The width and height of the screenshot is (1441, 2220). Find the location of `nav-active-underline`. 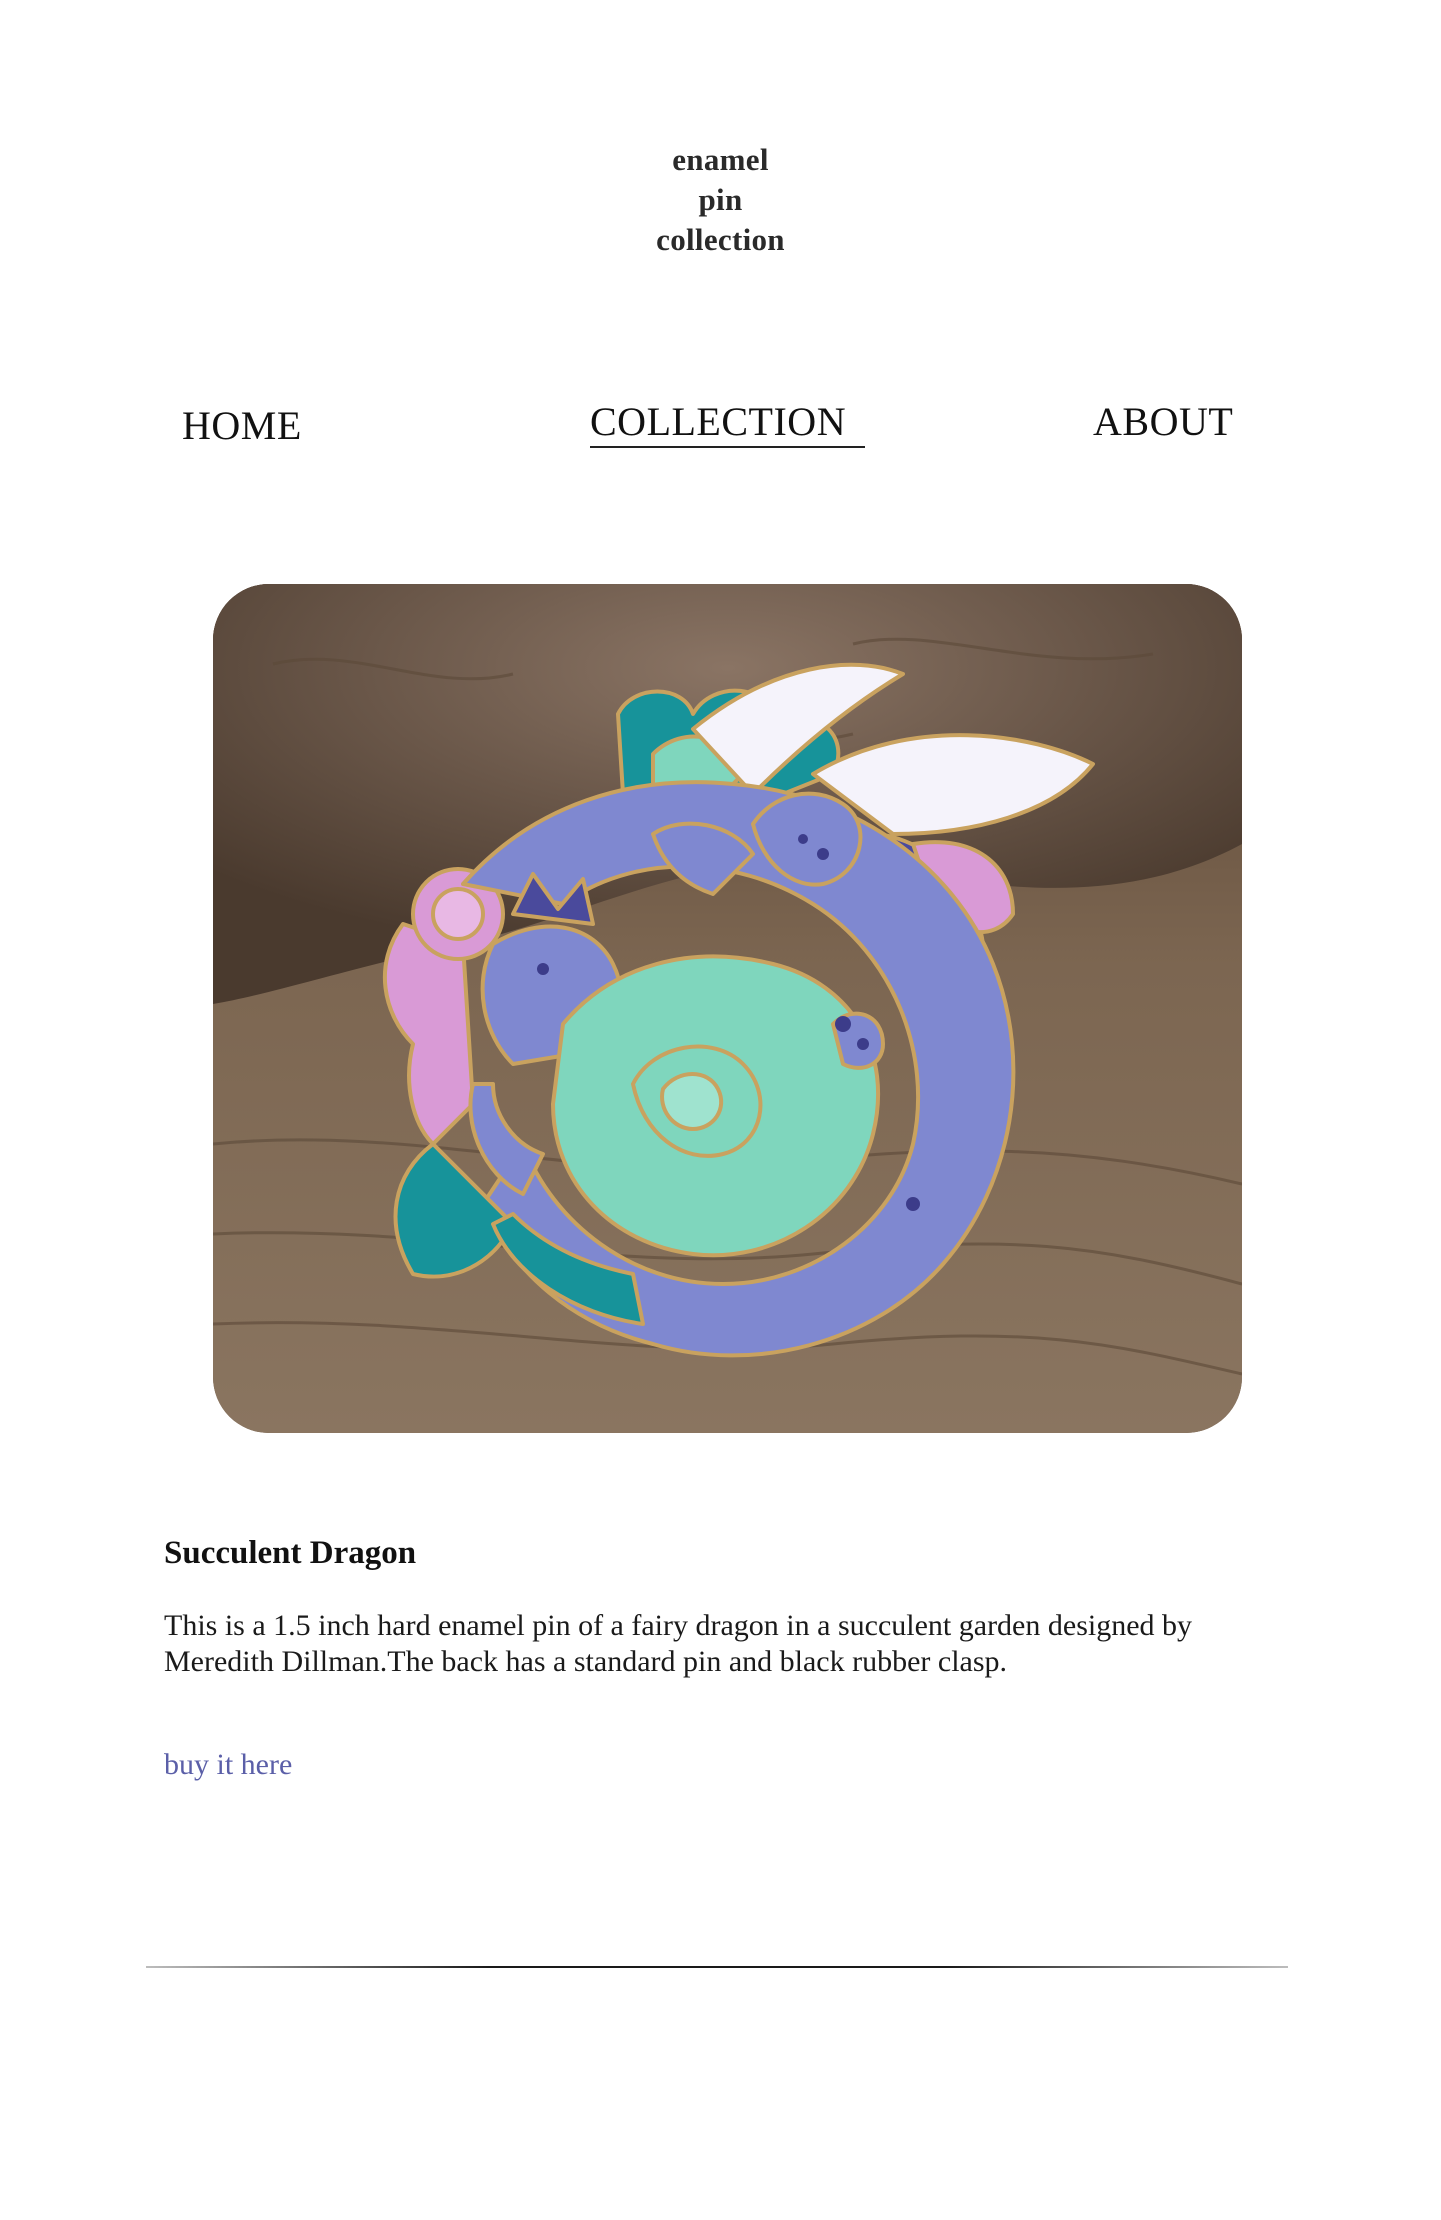

nav-active-underline is located at coordinates (727, 447).